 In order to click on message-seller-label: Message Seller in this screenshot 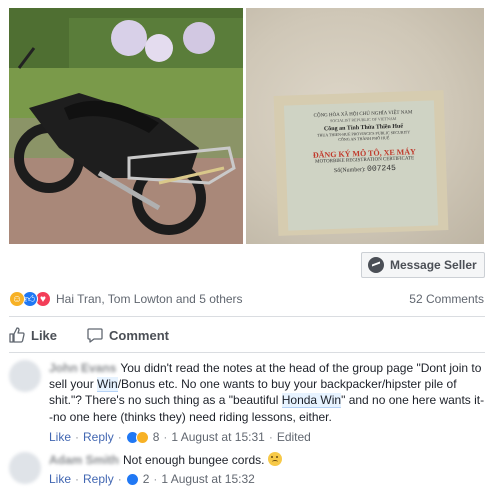, I will do `click(433, 265)`.